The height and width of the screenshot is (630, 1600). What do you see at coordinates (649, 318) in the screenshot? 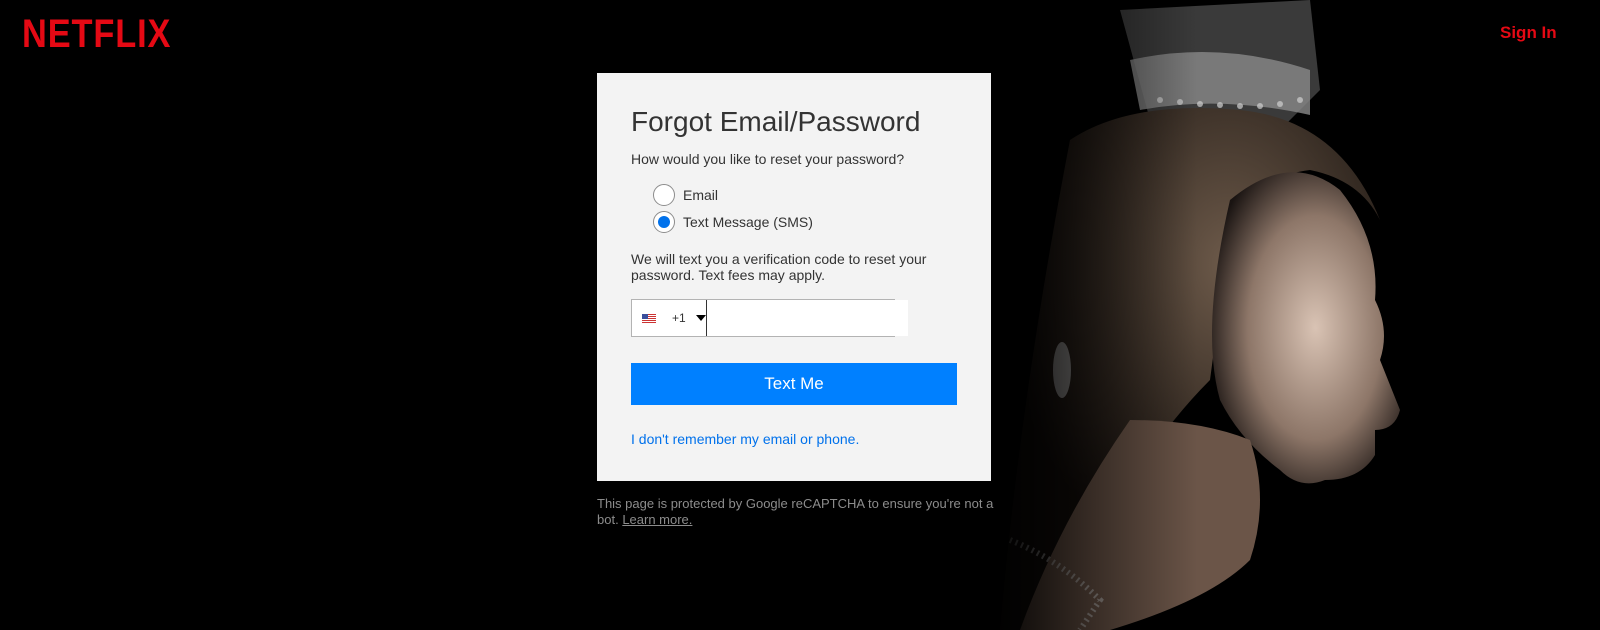
I see `us-flag-icon` at bounding box center [649, 318].